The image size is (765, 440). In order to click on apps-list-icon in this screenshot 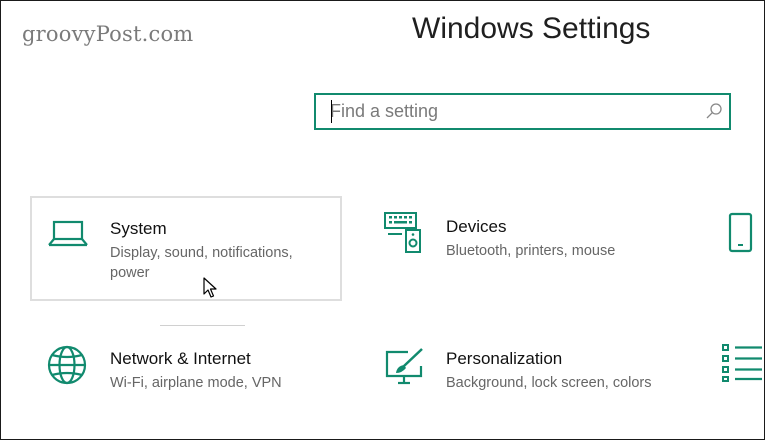, I will do `click(742, 363)`.